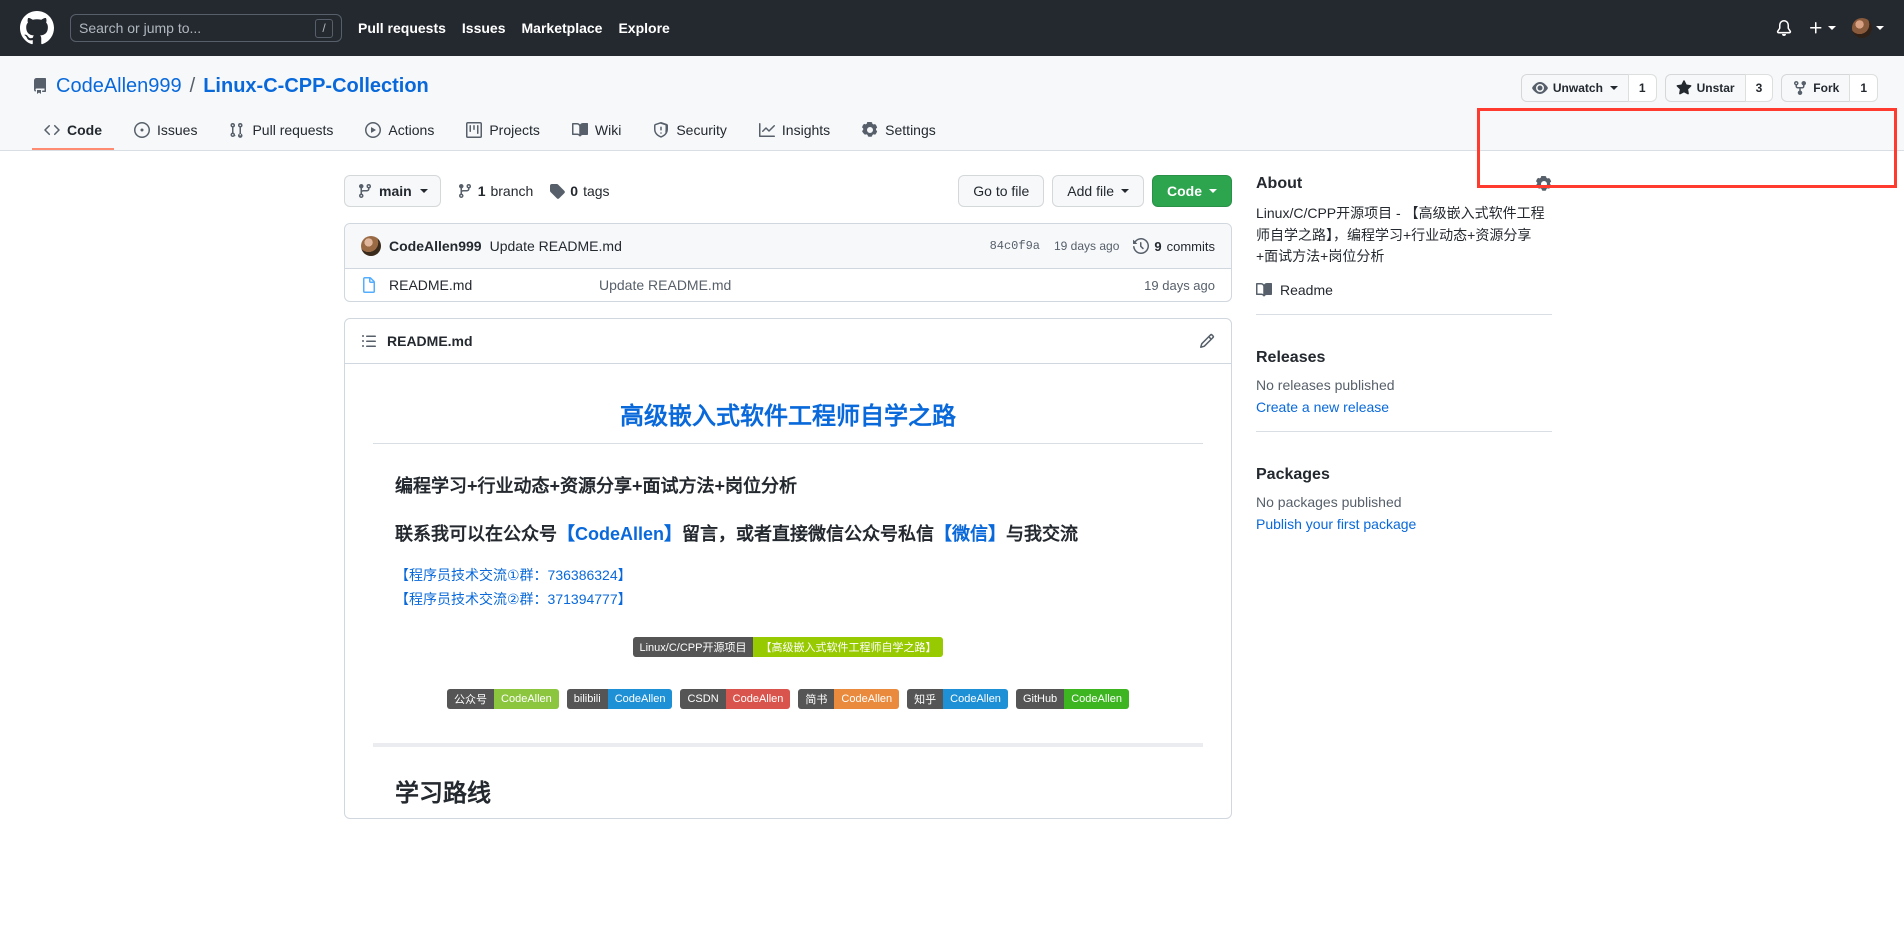 This screenshot has height=933, width=1904. I want to click on tab-insights: Insights, so click(794, 132).